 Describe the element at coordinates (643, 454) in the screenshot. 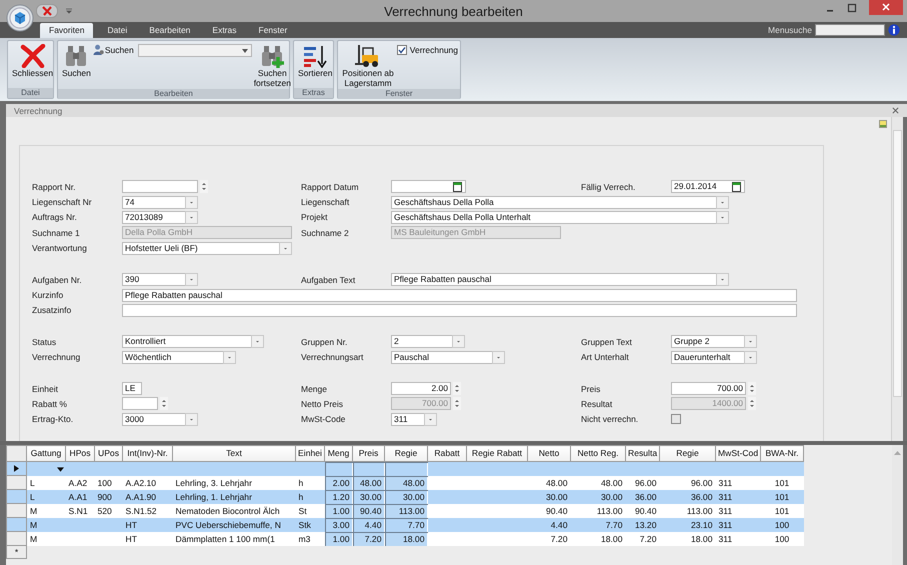

I see `column-header: Resulta` at that location.